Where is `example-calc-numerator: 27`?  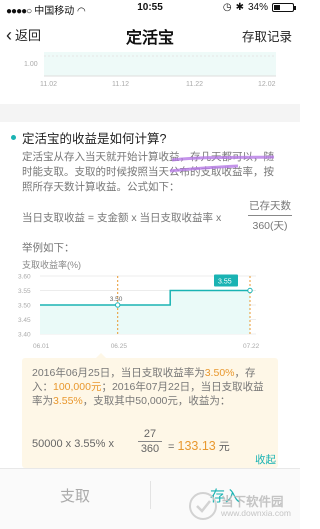 example-calc-numerator: 27 is located at coordinates (150, 435).